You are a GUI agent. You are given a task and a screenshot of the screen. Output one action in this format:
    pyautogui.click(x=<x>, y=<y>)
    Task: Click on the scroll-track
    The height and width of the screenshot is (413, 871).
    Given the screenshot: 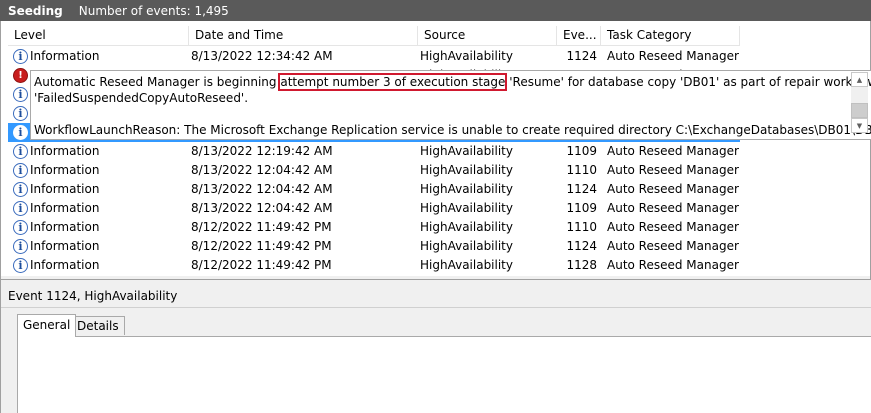 What is the action you would take?
    pyautogui.click(x=859, y=95)
    